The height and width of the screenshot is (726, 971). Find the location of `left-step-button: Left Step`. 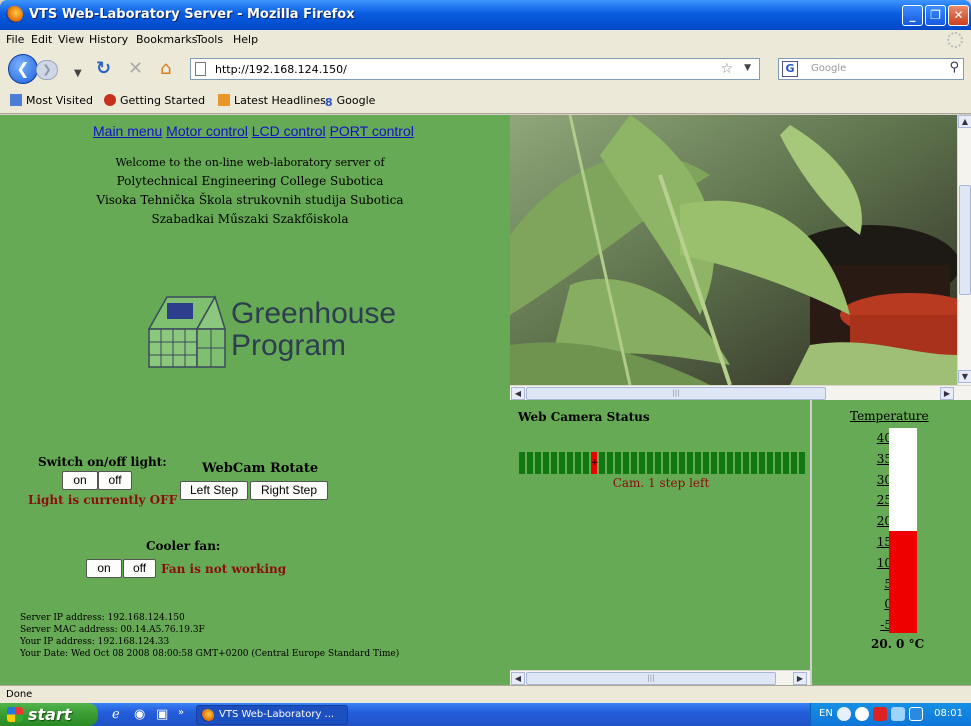

left-step-button: Left Step is located at coordinates (214, 490).